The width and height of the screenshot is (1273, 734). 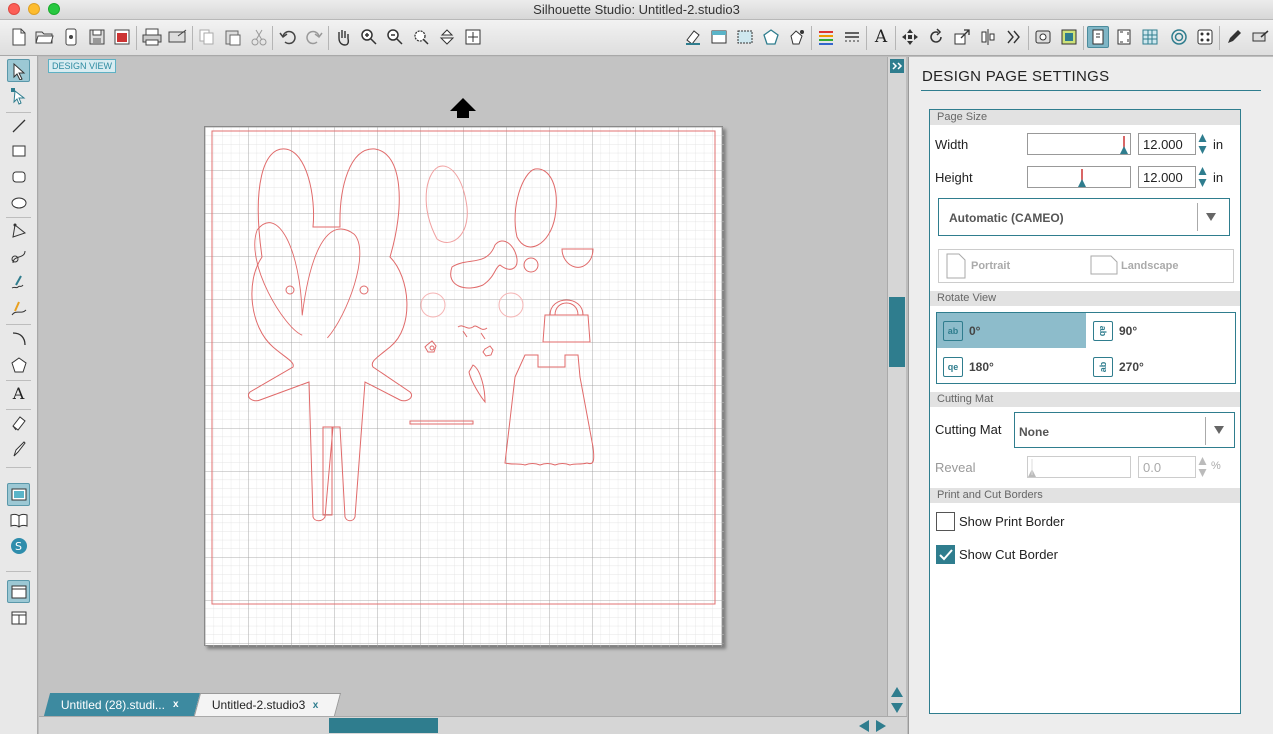 What do you see at coordinates (122, 37) in the screenshot?
I see `save-to-library-icon` at bounding box center [122, 37].